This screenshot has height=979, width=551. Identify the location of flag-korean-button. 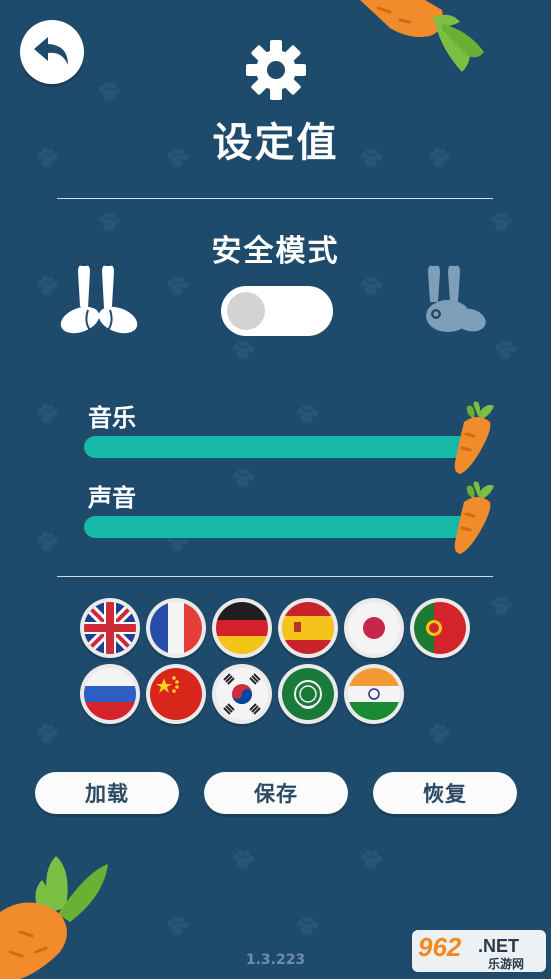
(242, 694).